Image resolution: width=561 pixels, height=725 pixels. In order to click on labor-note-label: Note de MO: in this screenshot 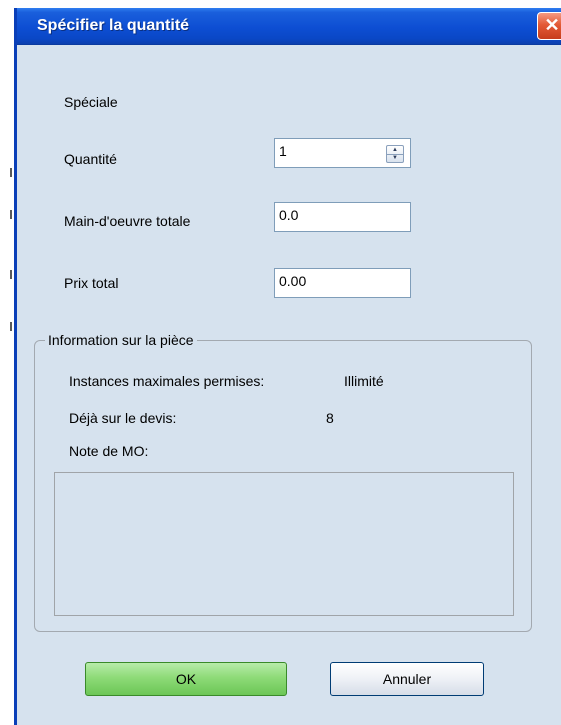, I will do `click(109, 451)`.